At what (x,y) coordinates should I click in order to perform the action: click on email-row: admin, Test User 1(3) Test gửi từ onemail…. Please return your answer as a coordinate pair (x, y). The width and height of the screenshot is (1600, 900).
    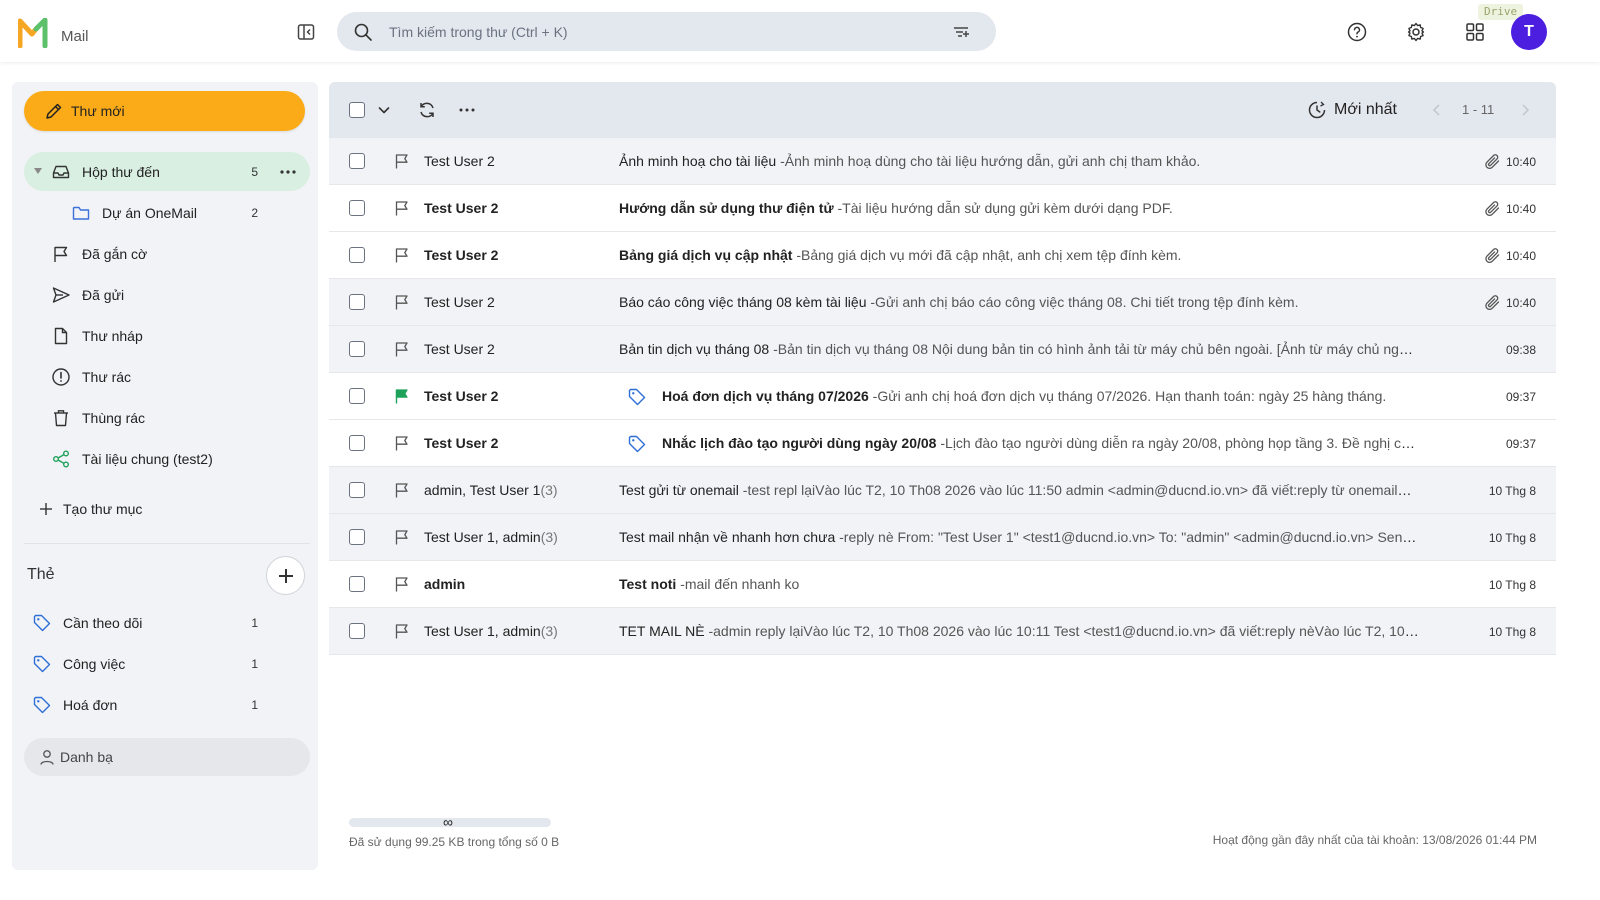
    Looking at the image, I should click on (942, 490).